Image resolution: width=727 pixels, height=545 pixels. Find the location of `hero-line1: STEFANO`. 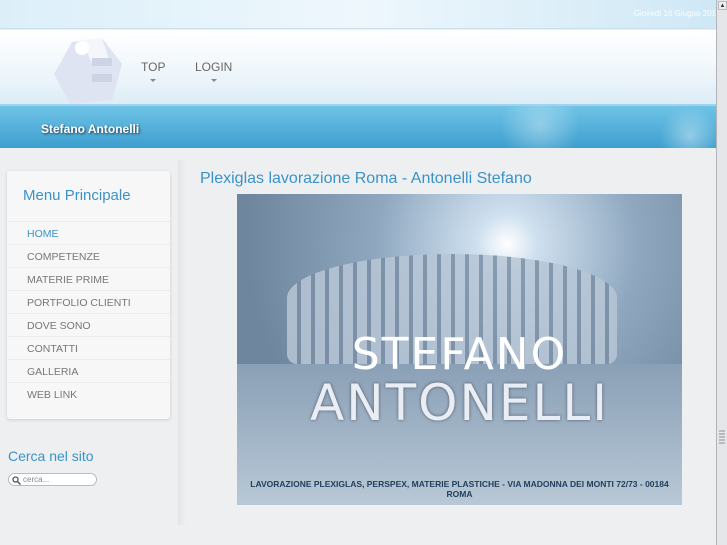

hero-line1: STEFANO is located at coordinates (459, 354).